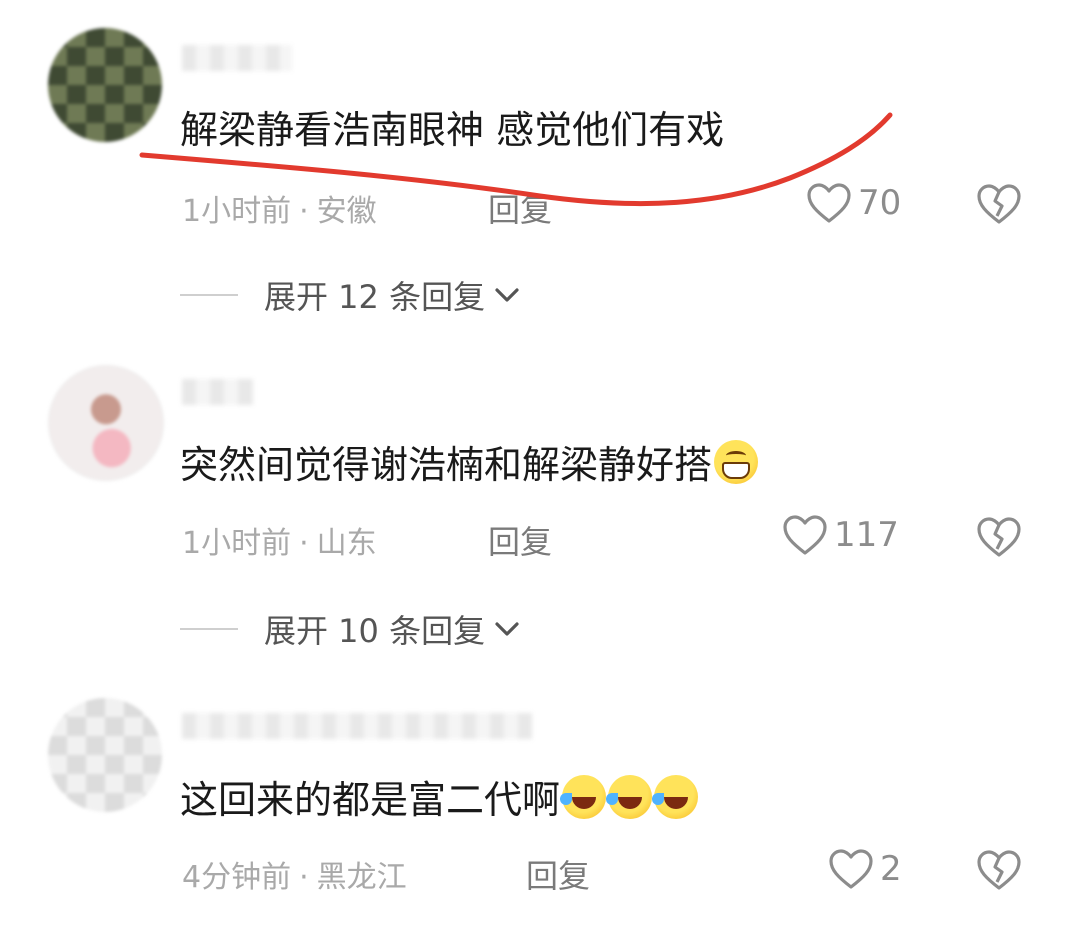  What do you see at coordinates (346, 543) in the screenshot?
I see `comment-location: 山东` at bounding box center [346, 543].